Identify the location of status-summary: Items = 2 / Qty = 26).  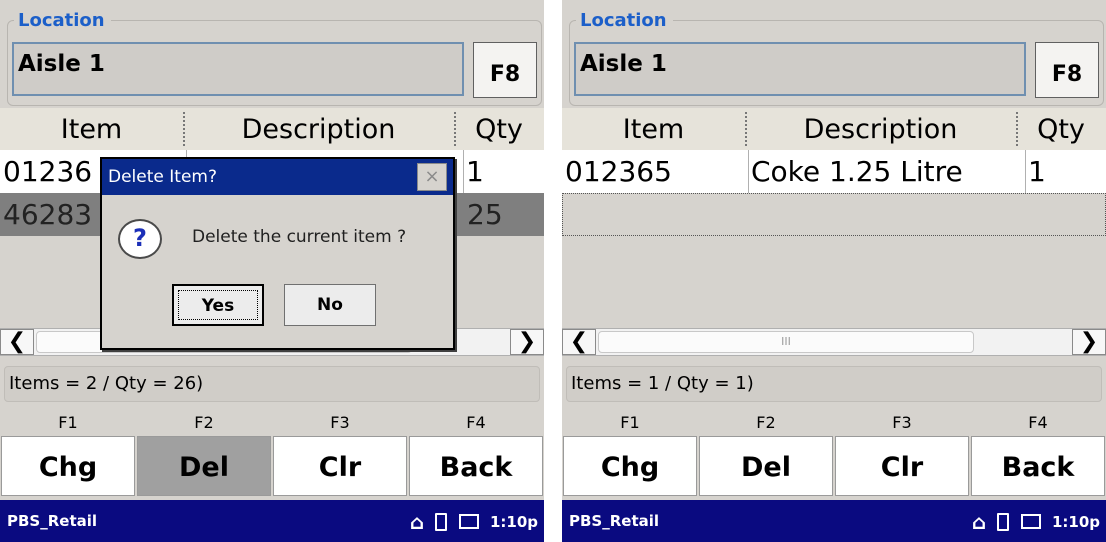
(272, 384).